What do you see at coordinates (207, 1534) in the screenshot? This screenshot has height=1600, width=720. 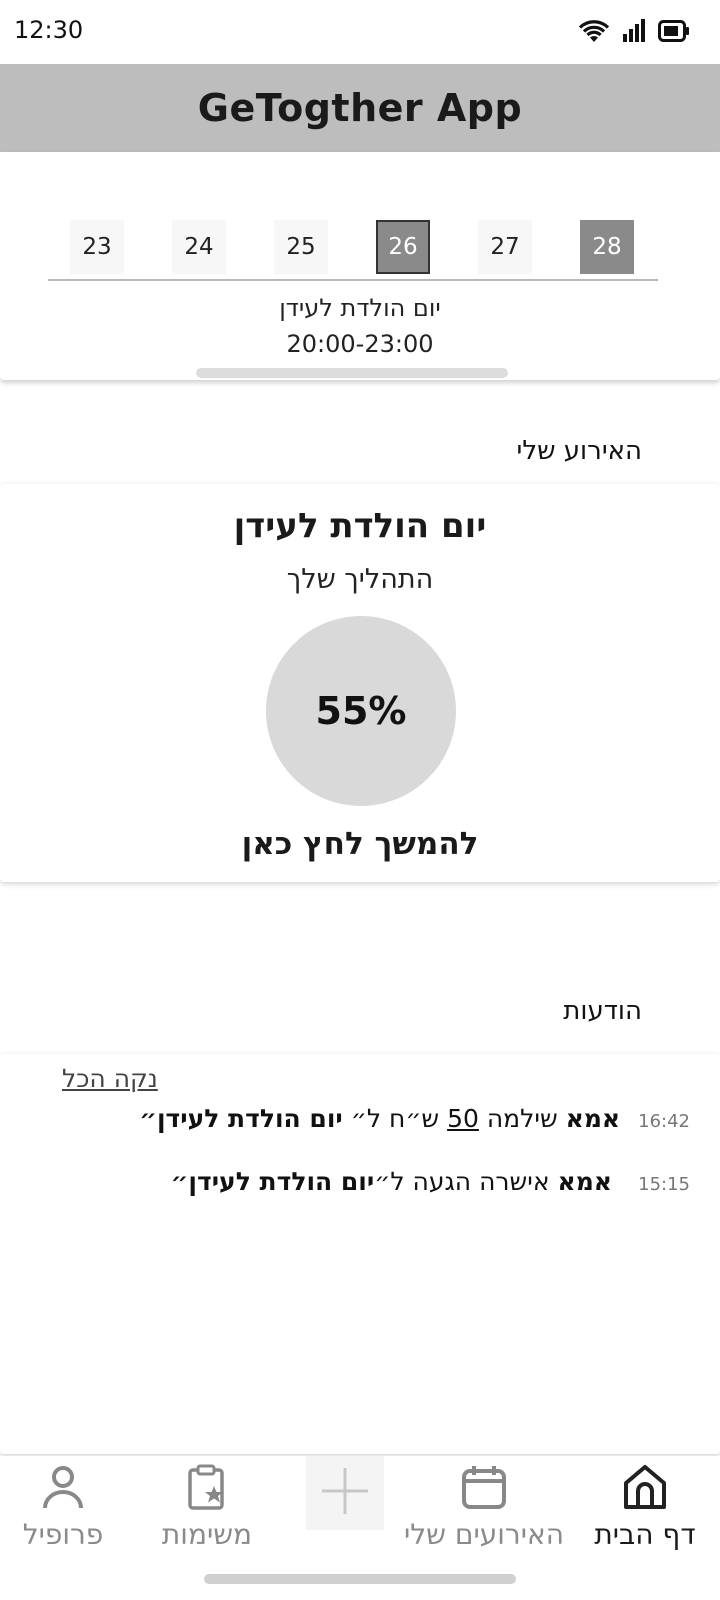 I see `nav-tasks-label: משימות` at bounding box center [207, 1534].